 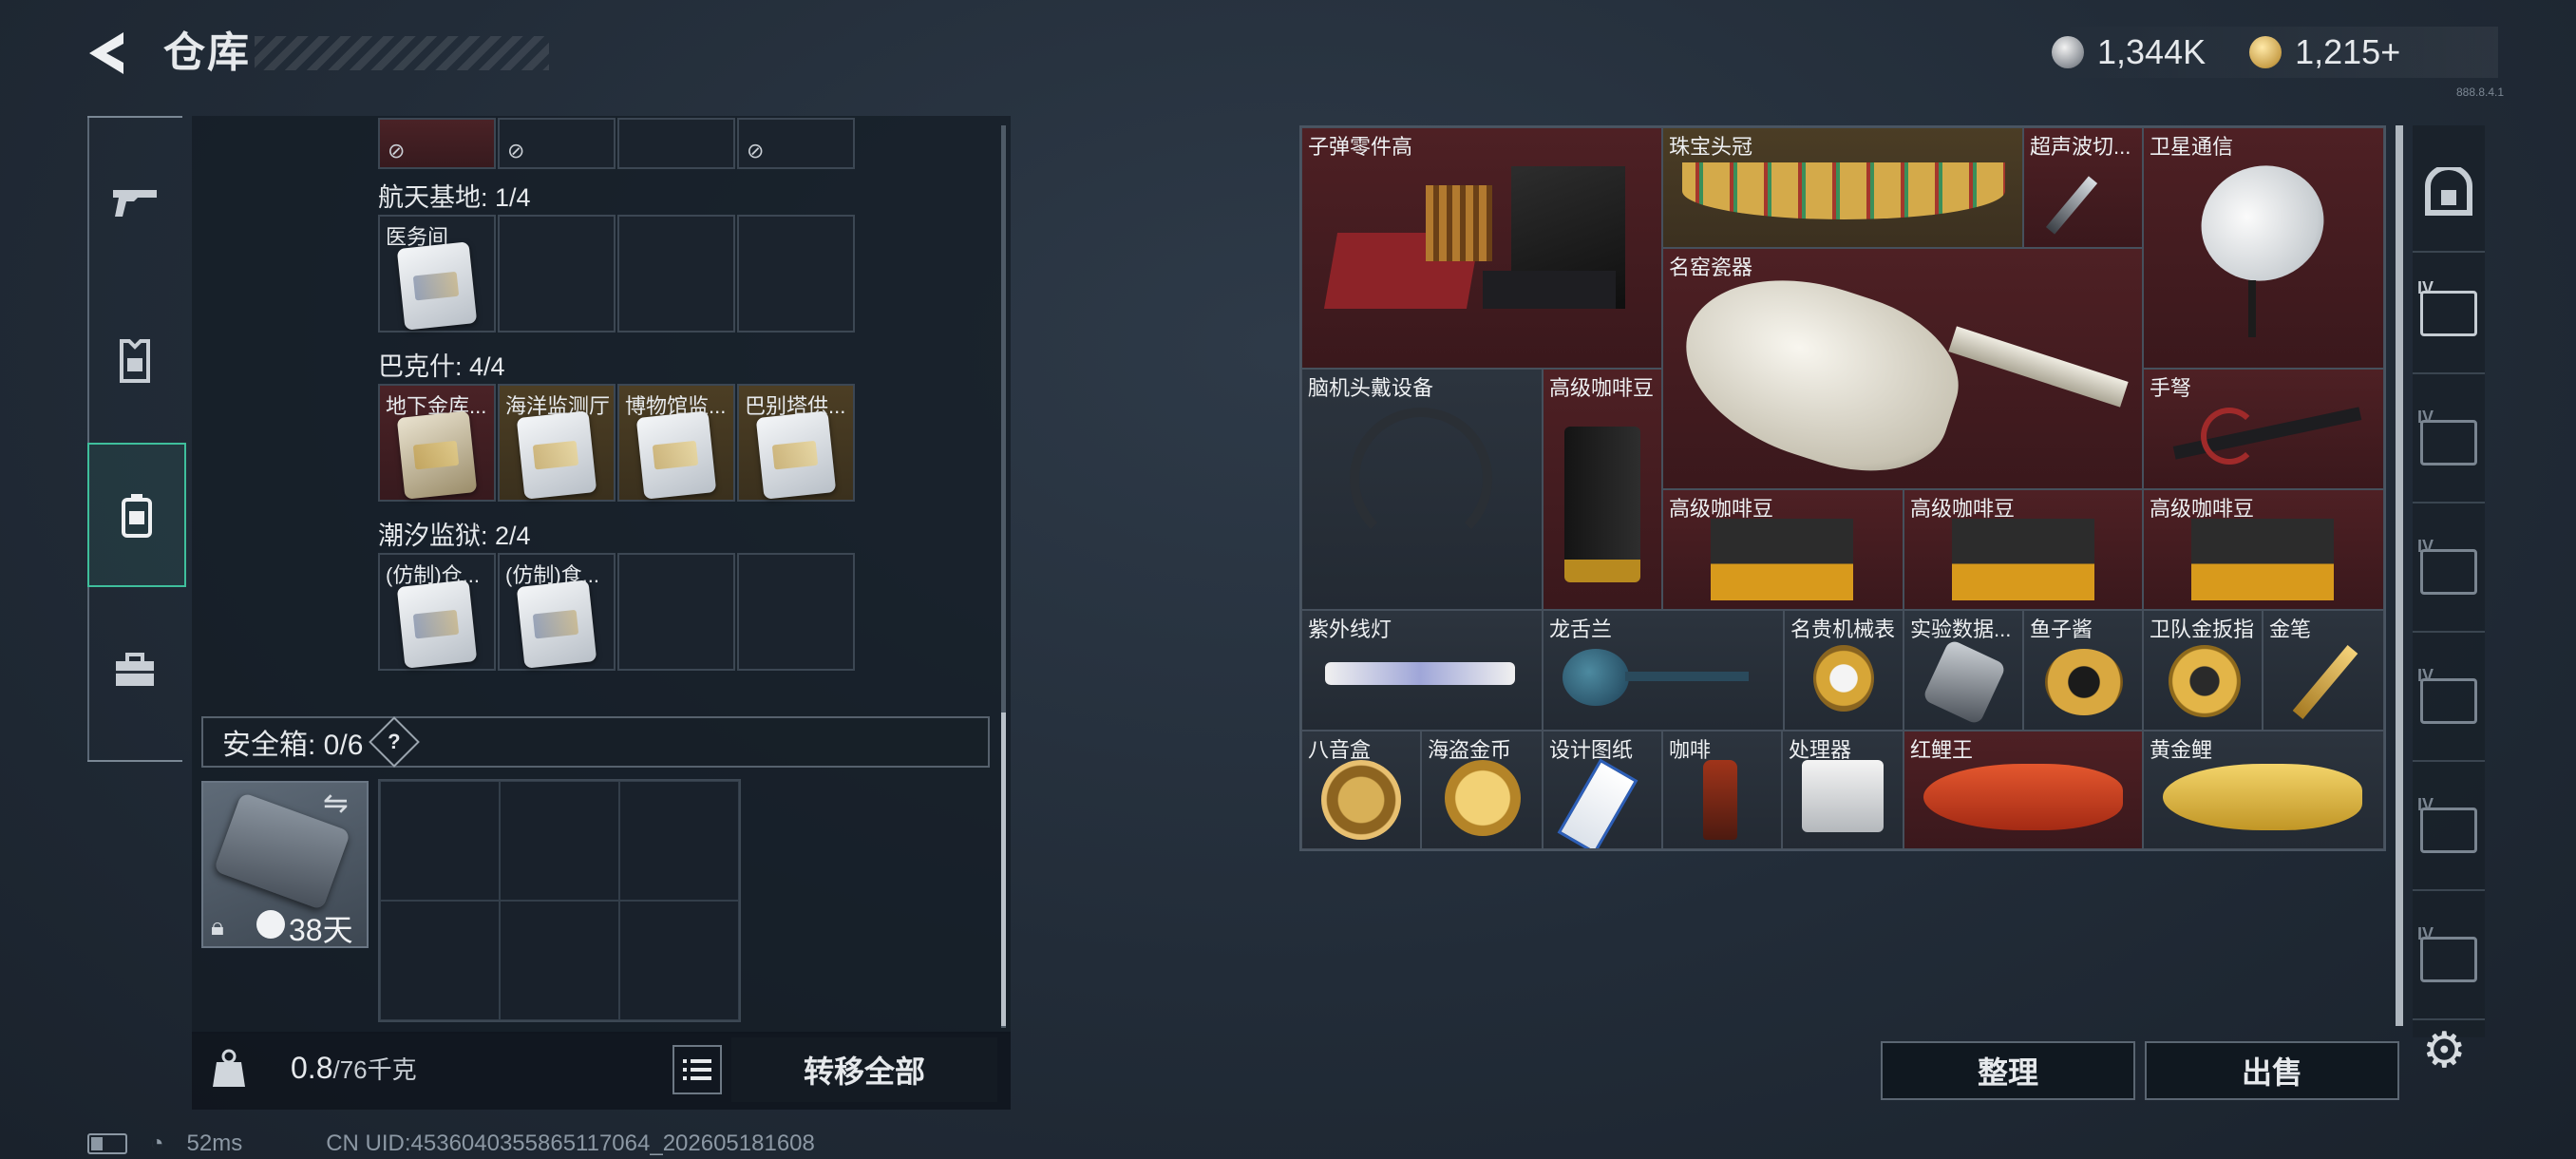 I want to click on item-label: 设计图纸, so click(x=1591, y=750).